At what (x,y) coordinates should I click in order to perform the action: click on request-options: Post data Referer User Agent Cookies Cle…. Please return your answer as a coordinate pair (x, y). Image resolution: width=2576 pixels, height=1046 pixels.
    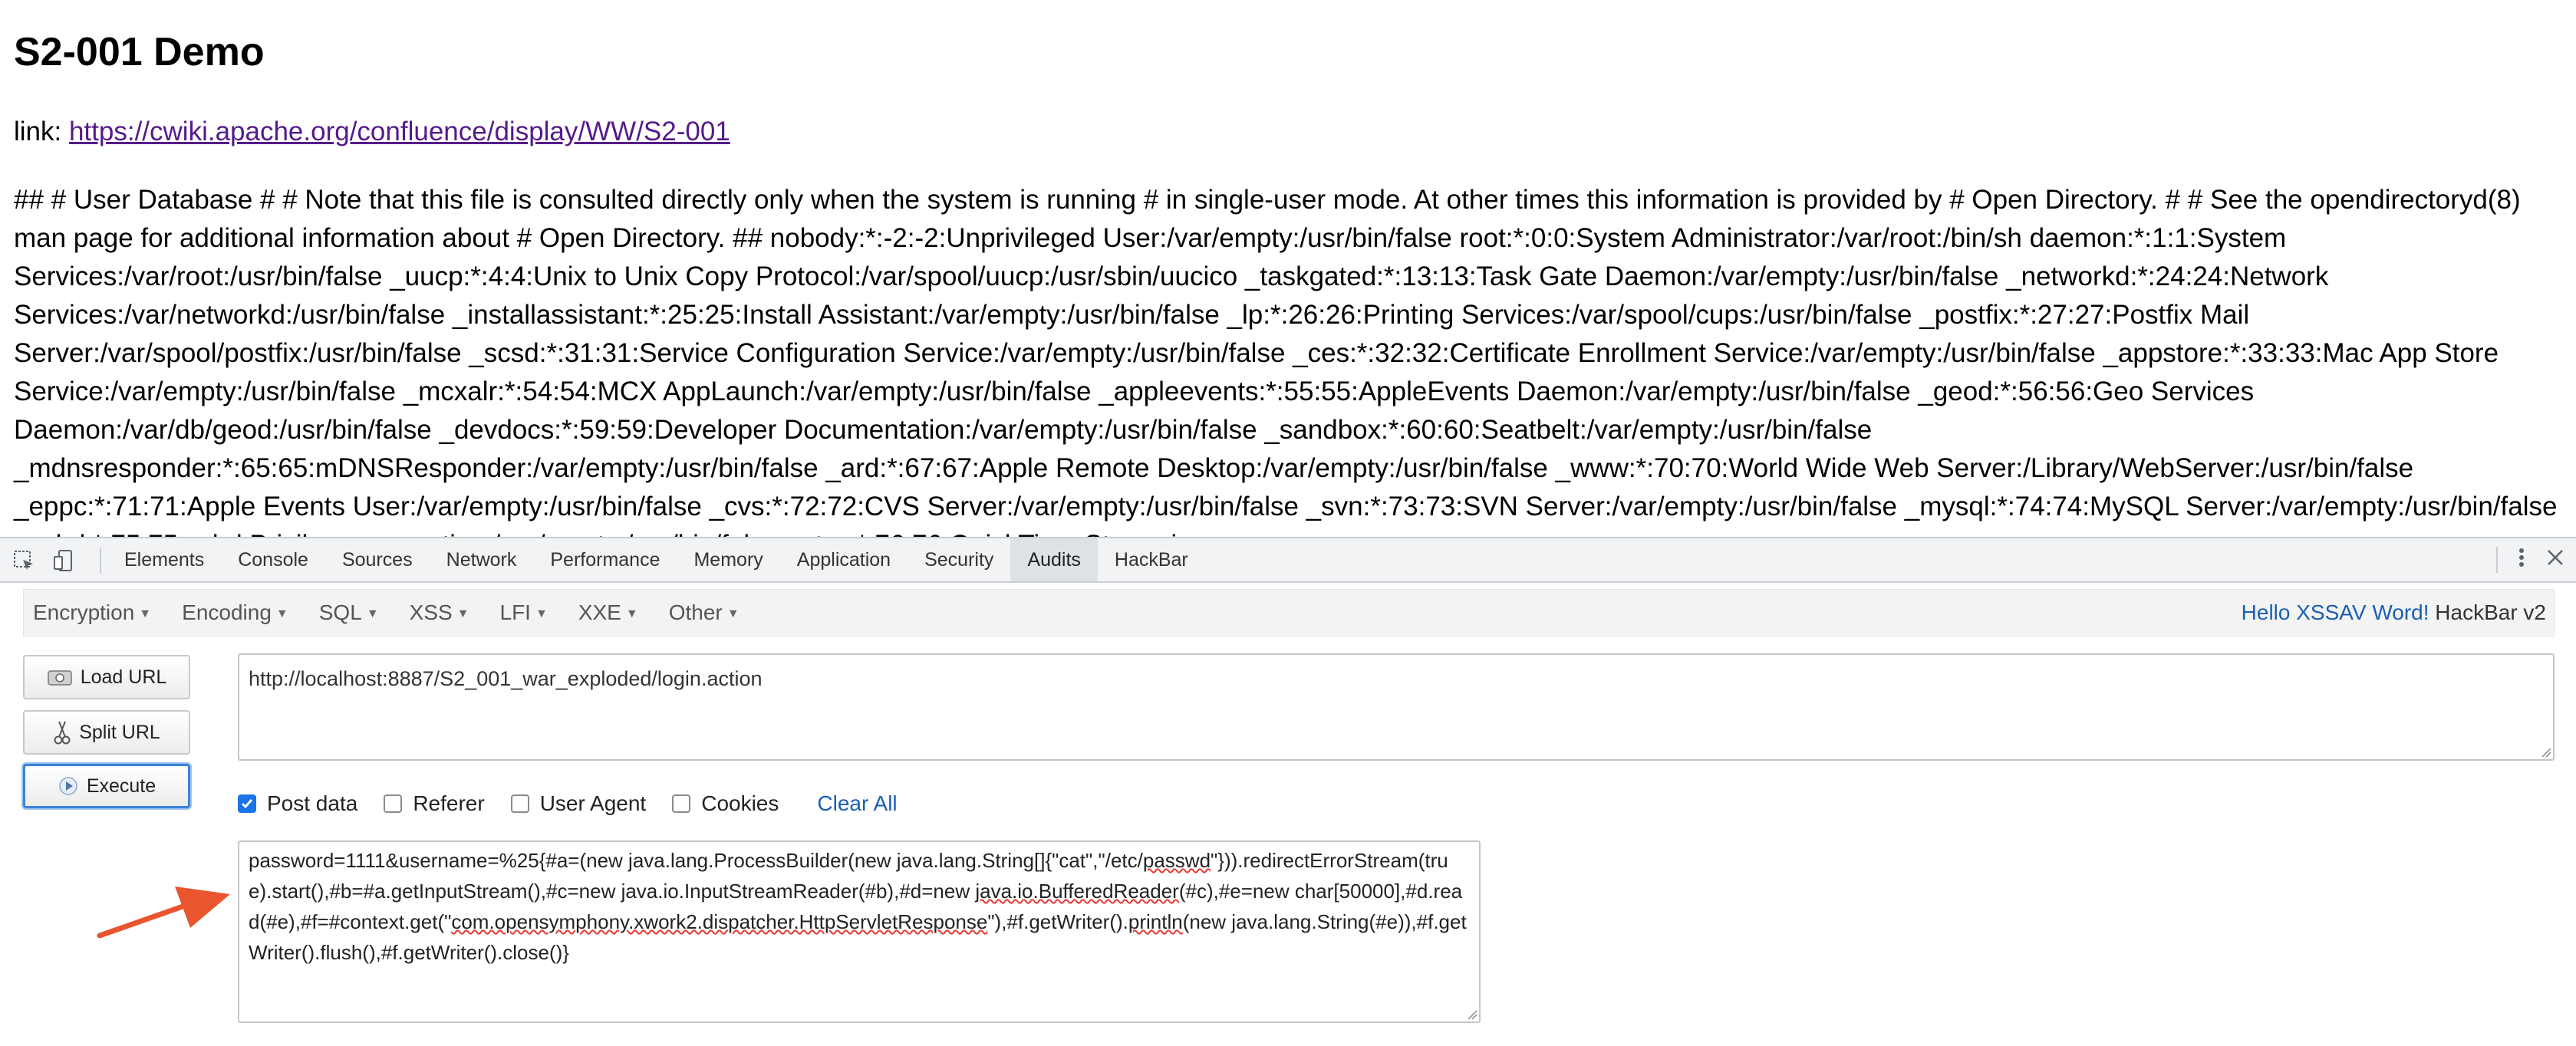
    Looking at the image, I should click on (568, 803).